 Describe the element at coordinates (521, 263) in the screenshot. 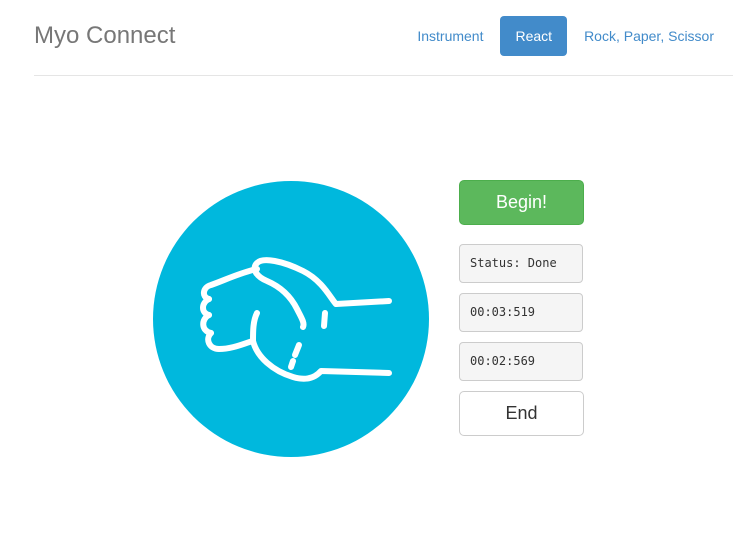

I see `status-field: Status: Done` at that location.